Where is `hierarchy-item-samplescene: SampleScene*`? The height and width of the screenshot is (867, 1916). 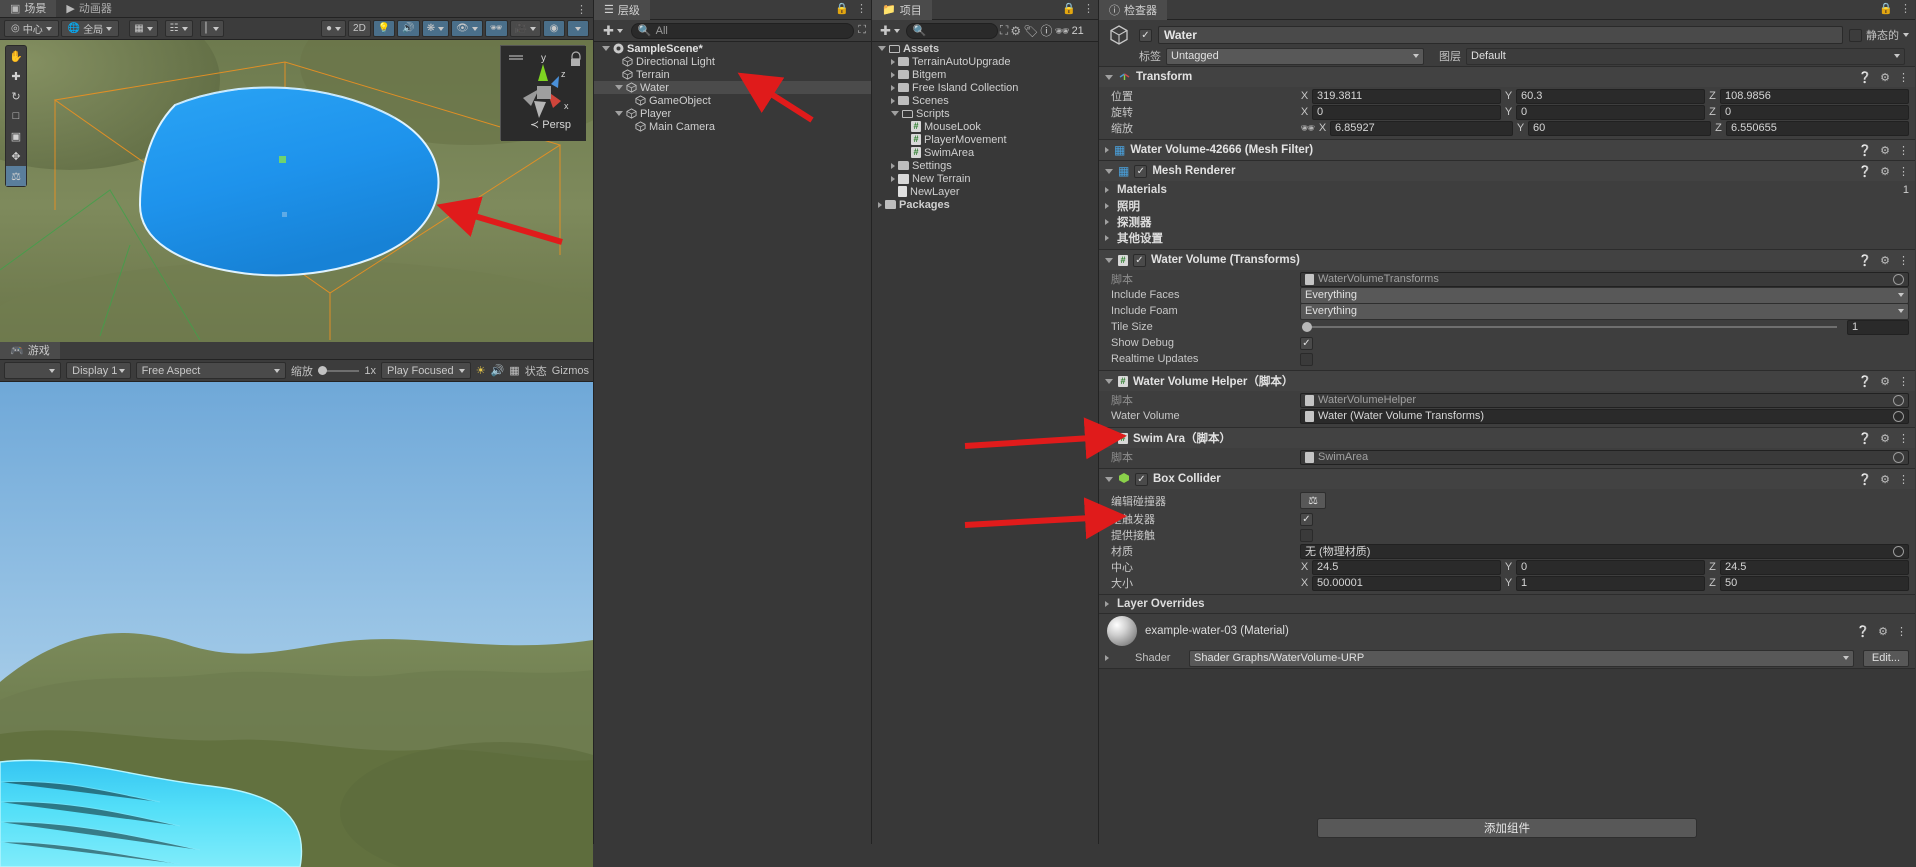
hierarchy-item-samplescene: SampleScene* is located at coordinates (732, 48).